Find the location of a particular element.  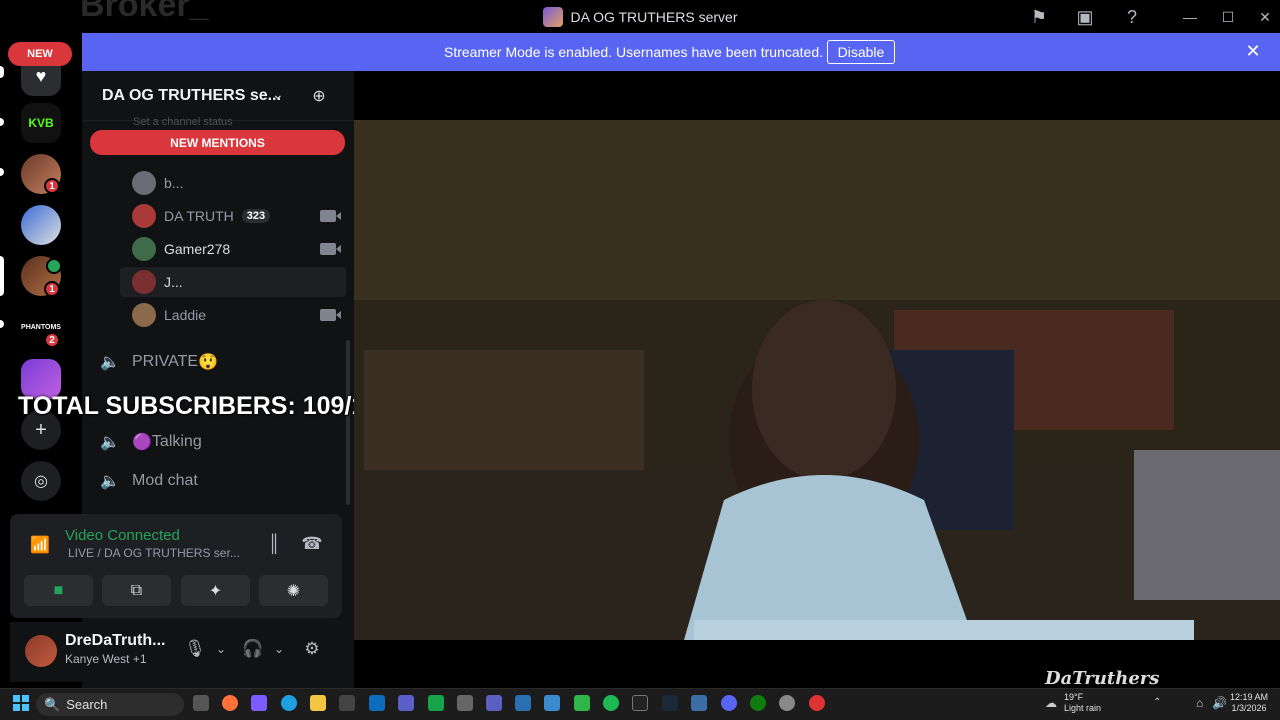

file-explorer-icon is located at coordinates (318, 703).